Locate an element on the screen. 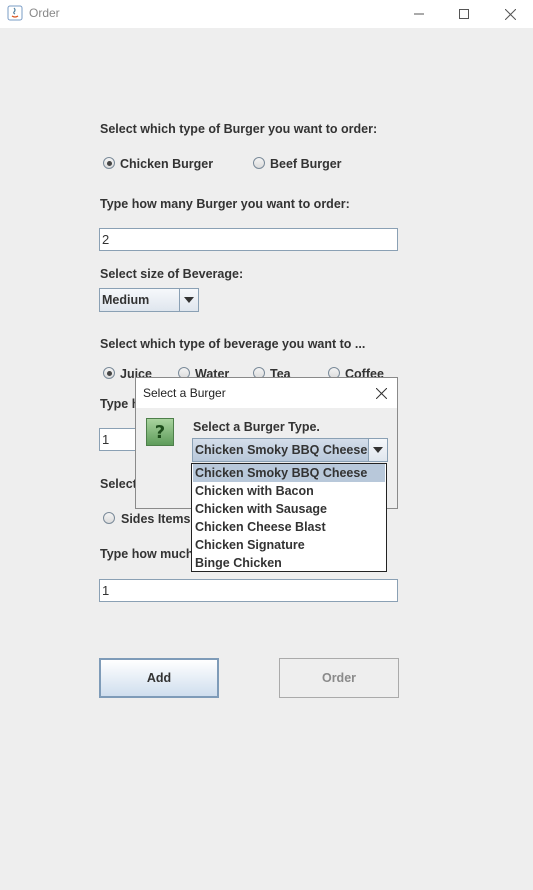  beverage-qty-label: Type h is located at coordinates (120, 404).